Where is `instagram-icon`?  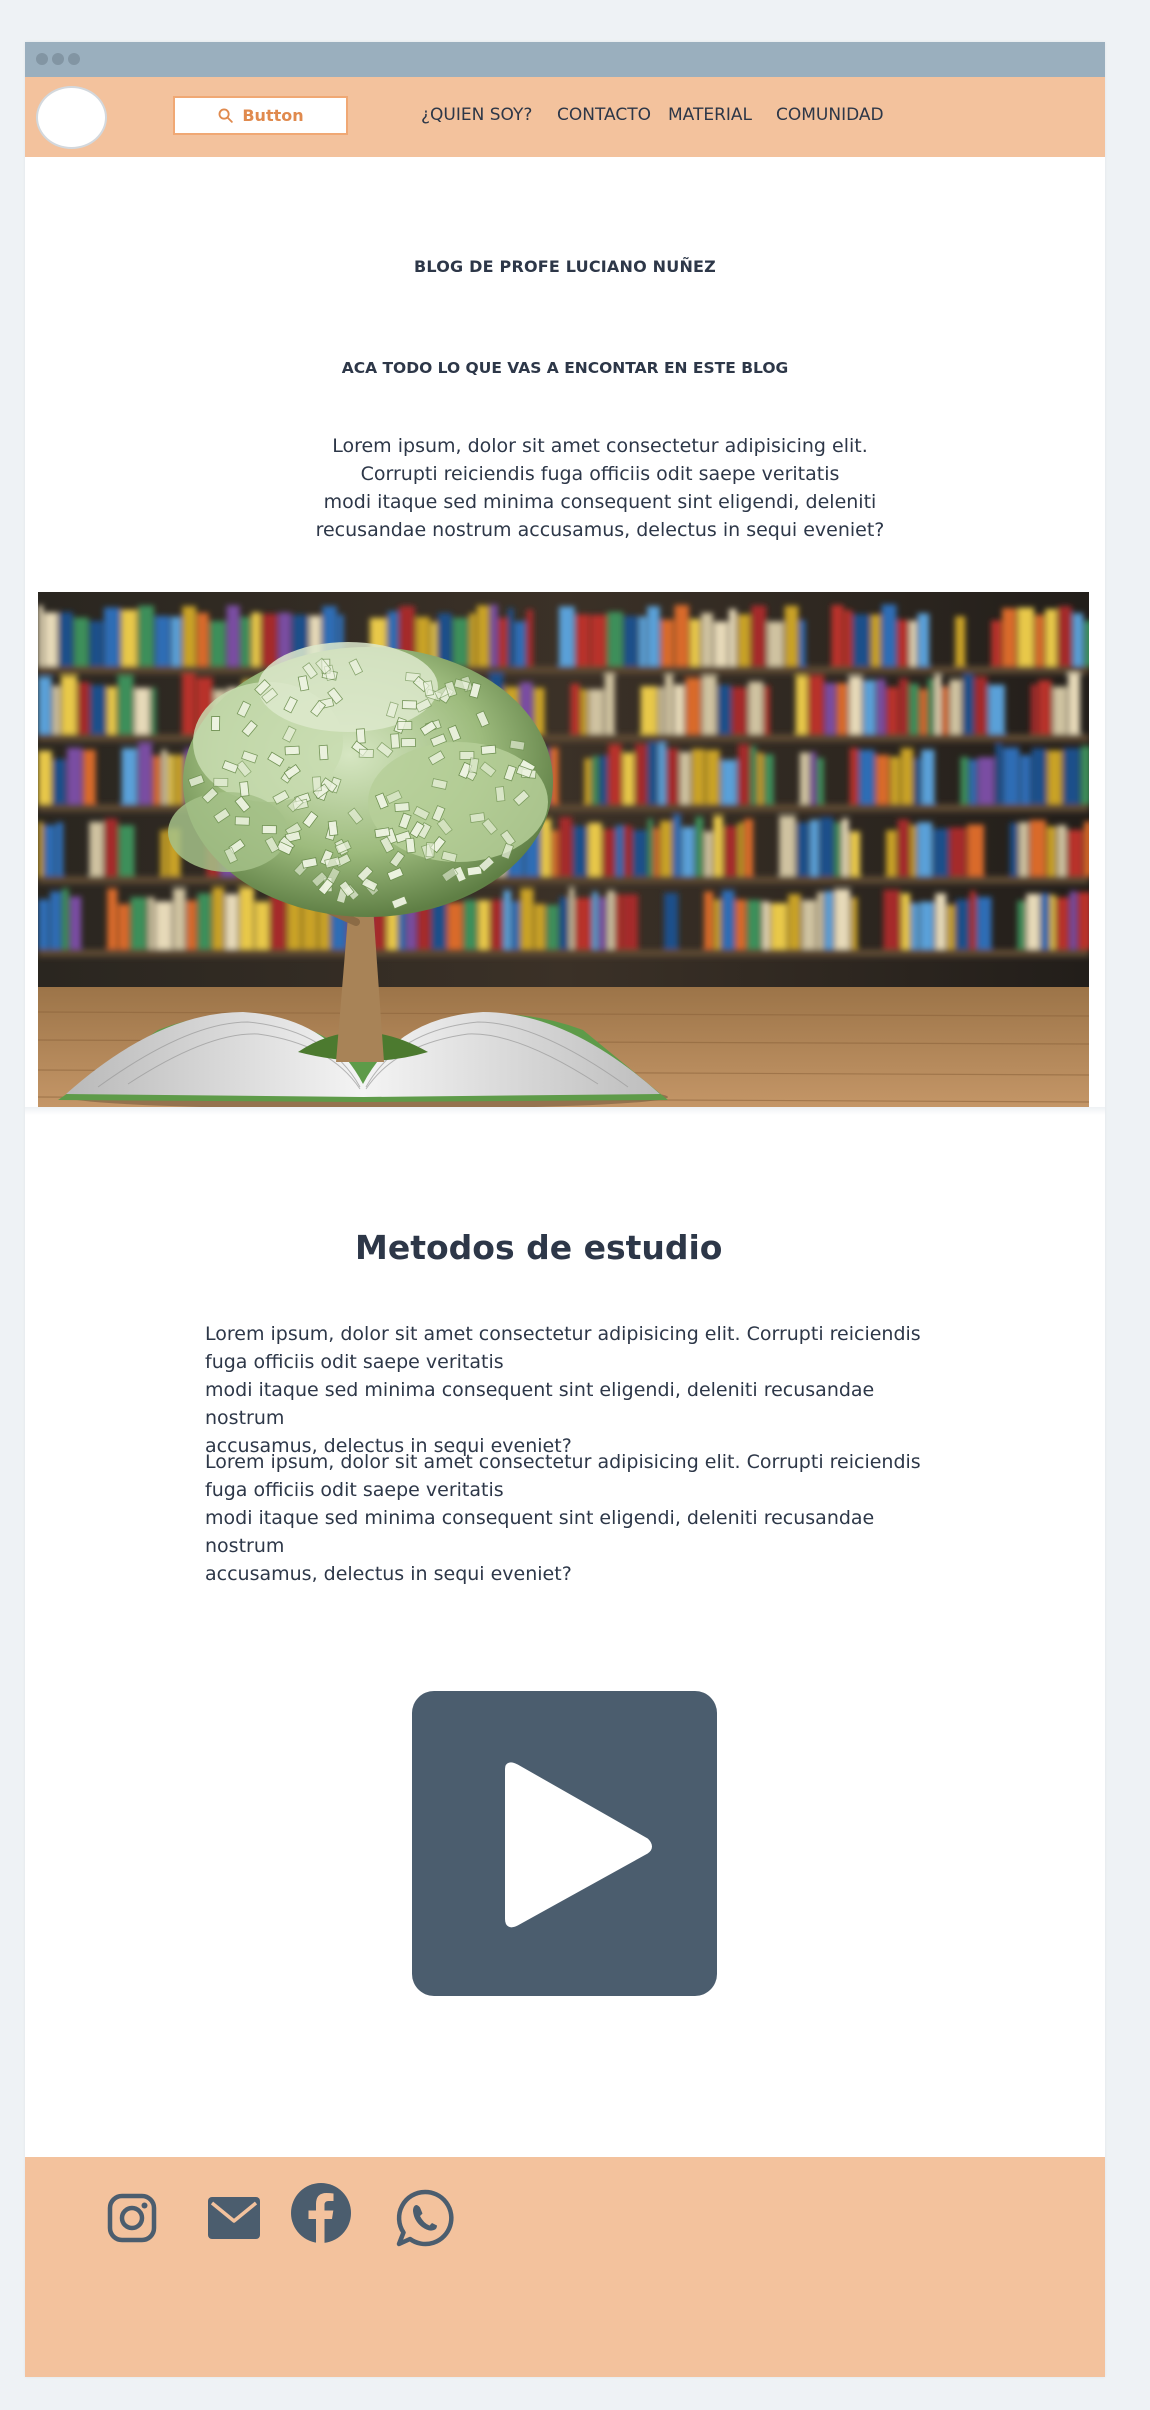 instagram-icon is located at coordinates (132, 2218).